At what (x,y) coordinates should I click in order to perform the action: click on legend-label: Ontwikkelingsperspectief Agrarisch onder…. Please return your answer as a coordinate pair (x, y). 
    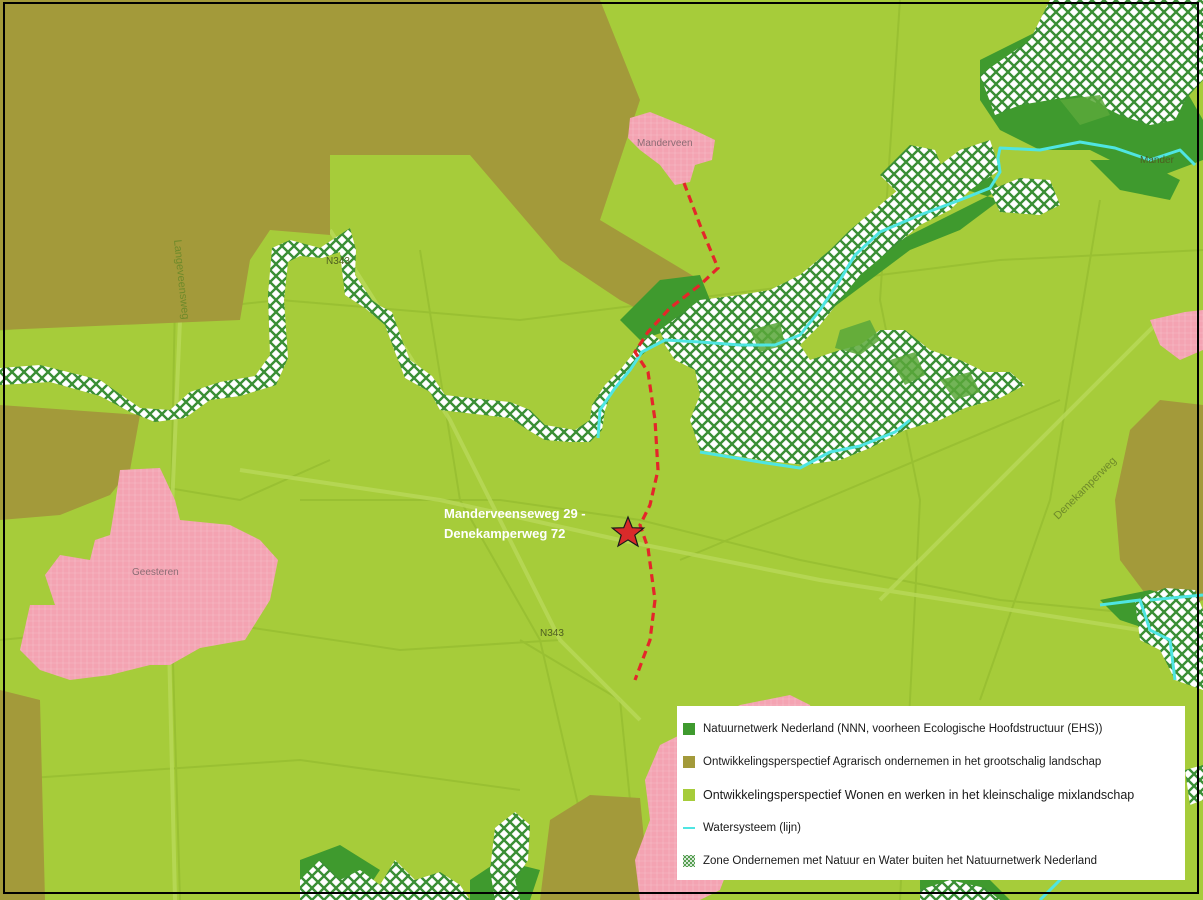
    Looking at the image, I should click on (902, 761).